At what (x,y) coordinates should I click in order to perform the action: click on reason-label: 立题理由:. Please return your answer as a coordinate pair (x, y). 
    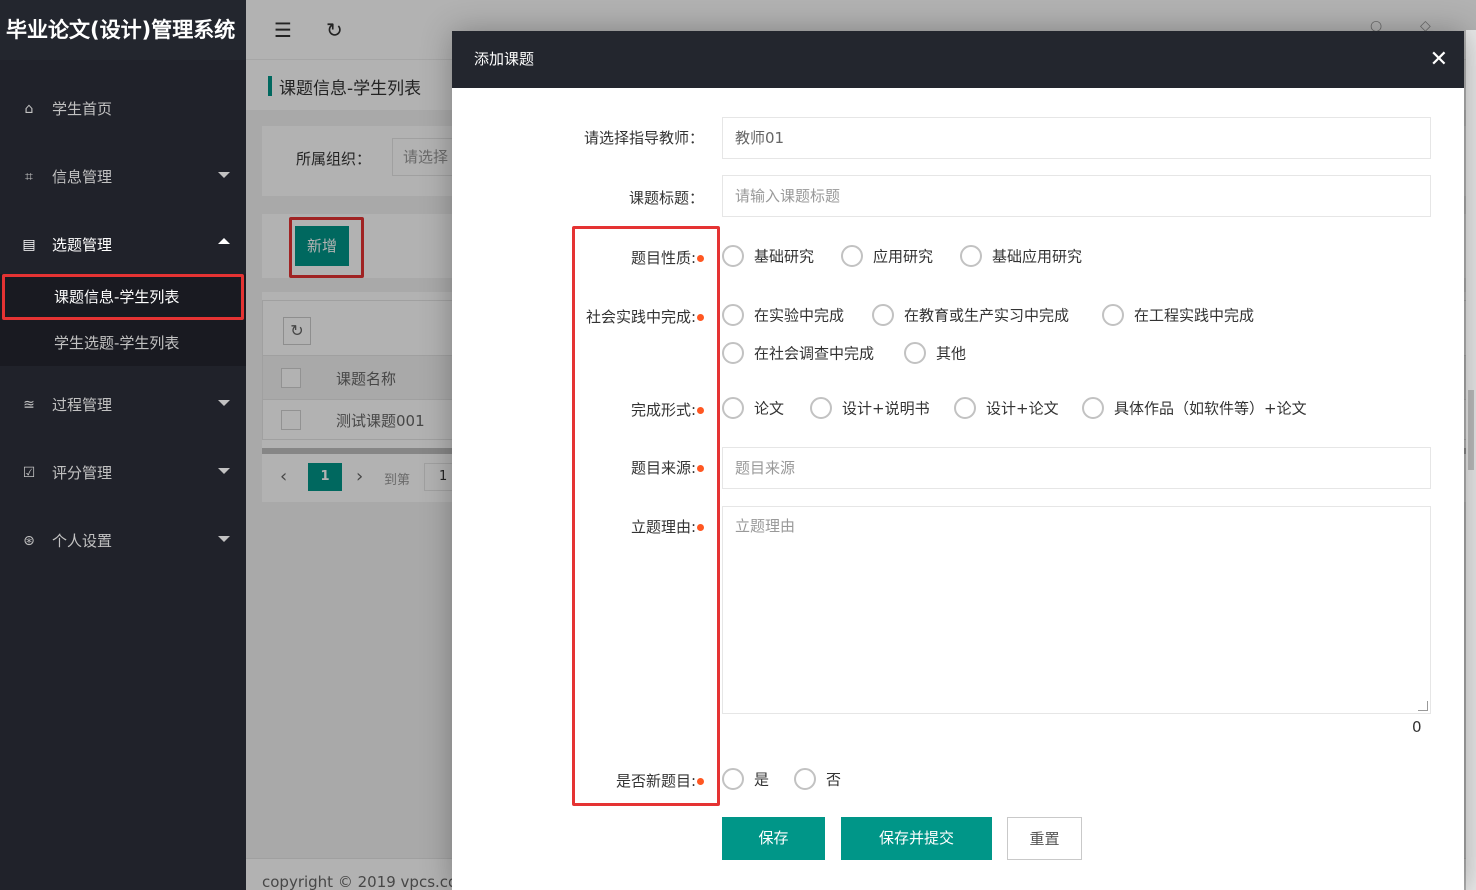
    Looking at the image, I should click on (667, 526).